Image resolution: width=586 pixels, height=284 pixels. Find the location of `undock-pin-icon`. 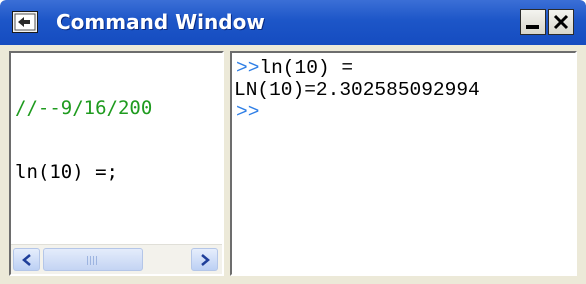

undock-pin-icon is located at coordinates (25, 22).